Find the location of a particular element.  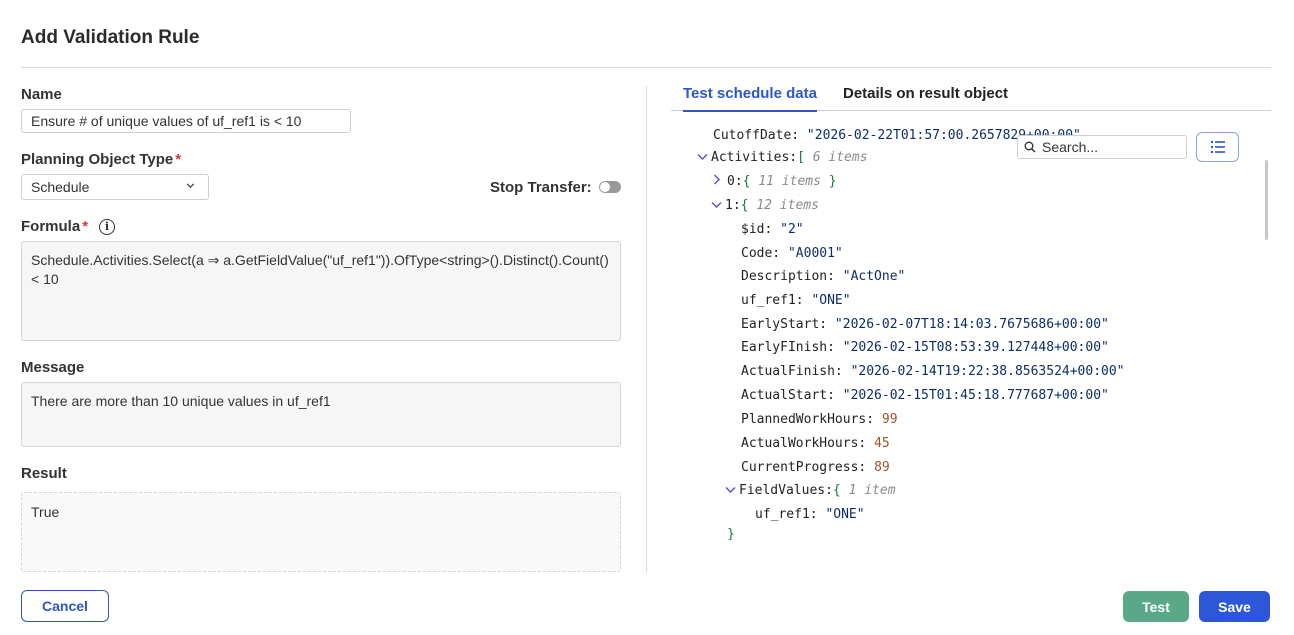

json-line-item-1: 1:{ 12 items is located at coordinates (765, 206).